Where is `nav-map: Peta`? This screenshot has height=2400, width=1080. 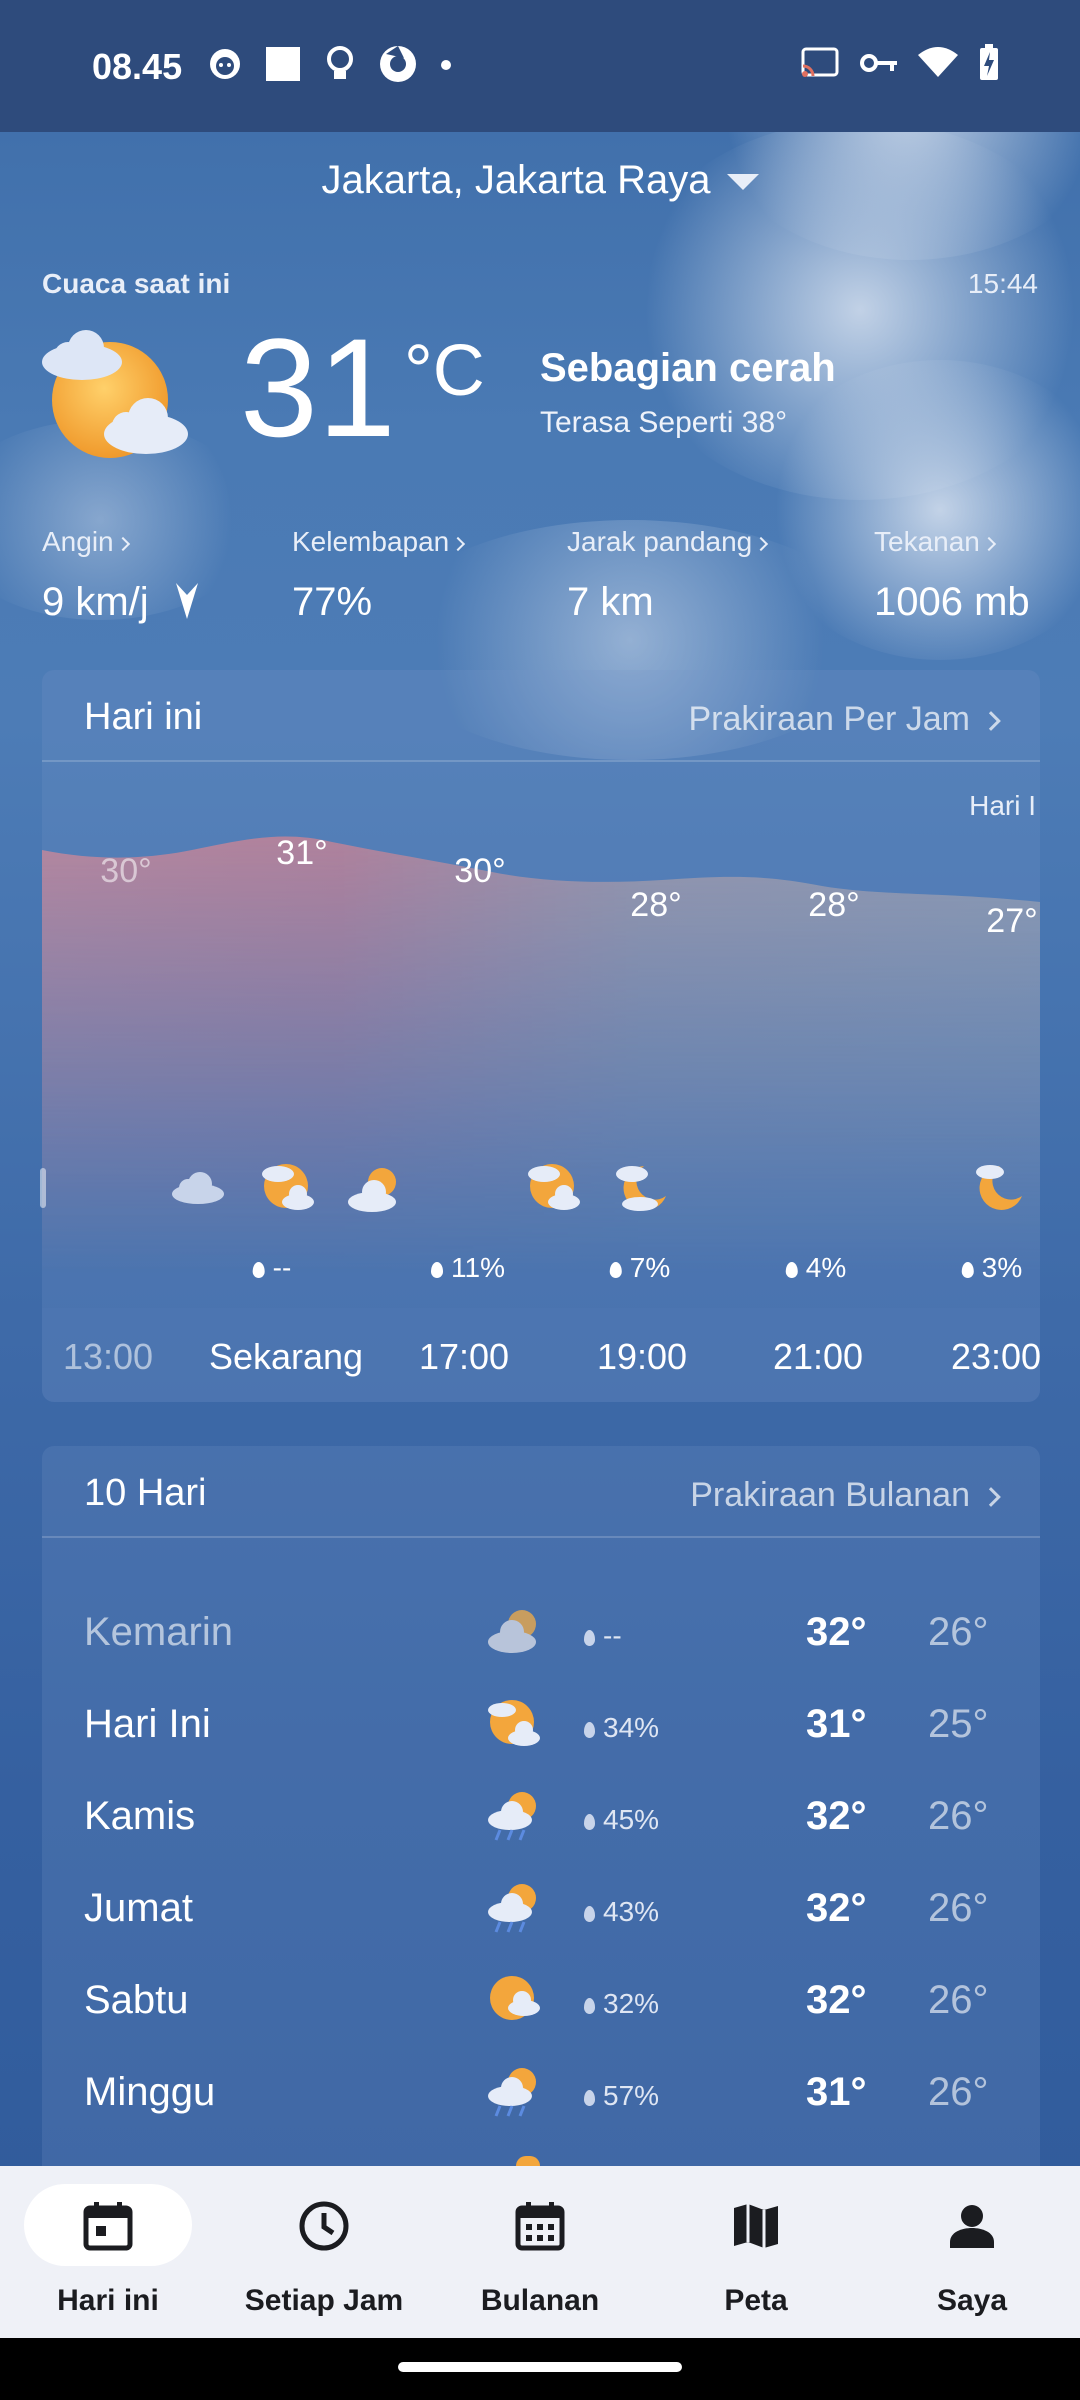
nav-map: Peta is located at coordinates (756, 2252).